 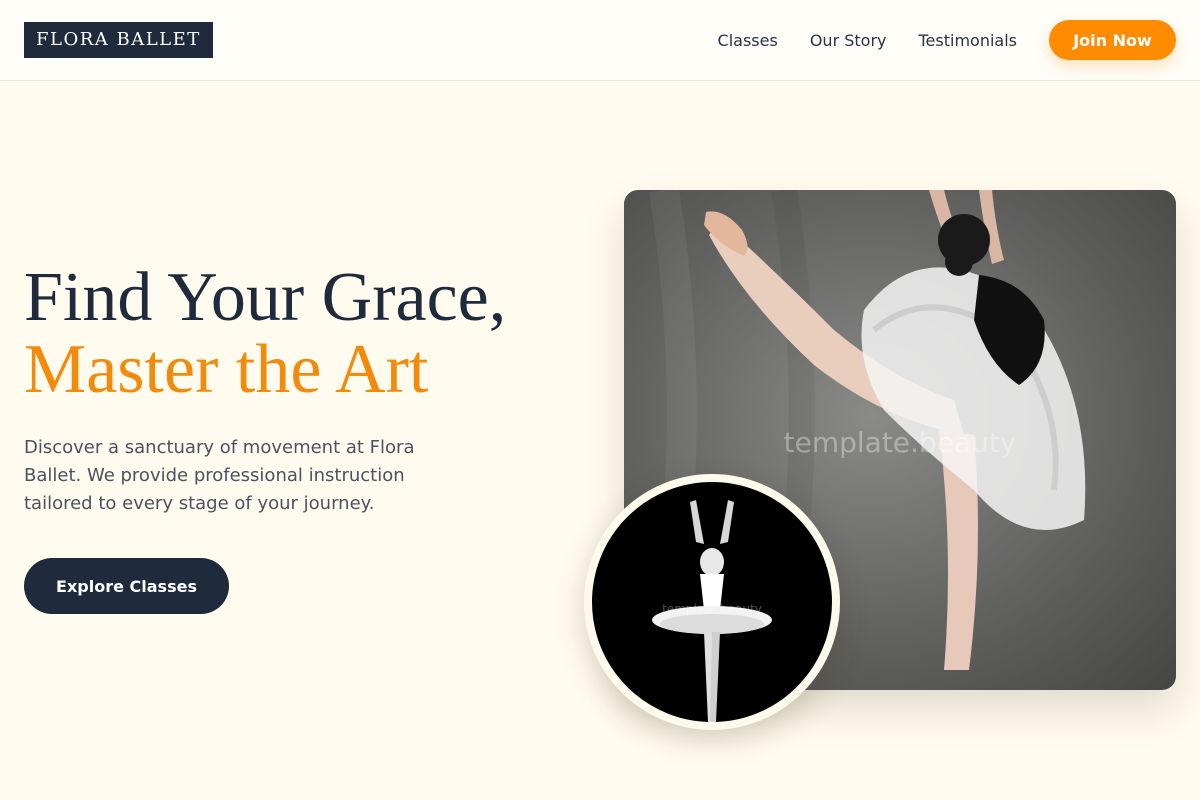 I want to click on nav-link-classes: Classes, so click(x=748, y=40).